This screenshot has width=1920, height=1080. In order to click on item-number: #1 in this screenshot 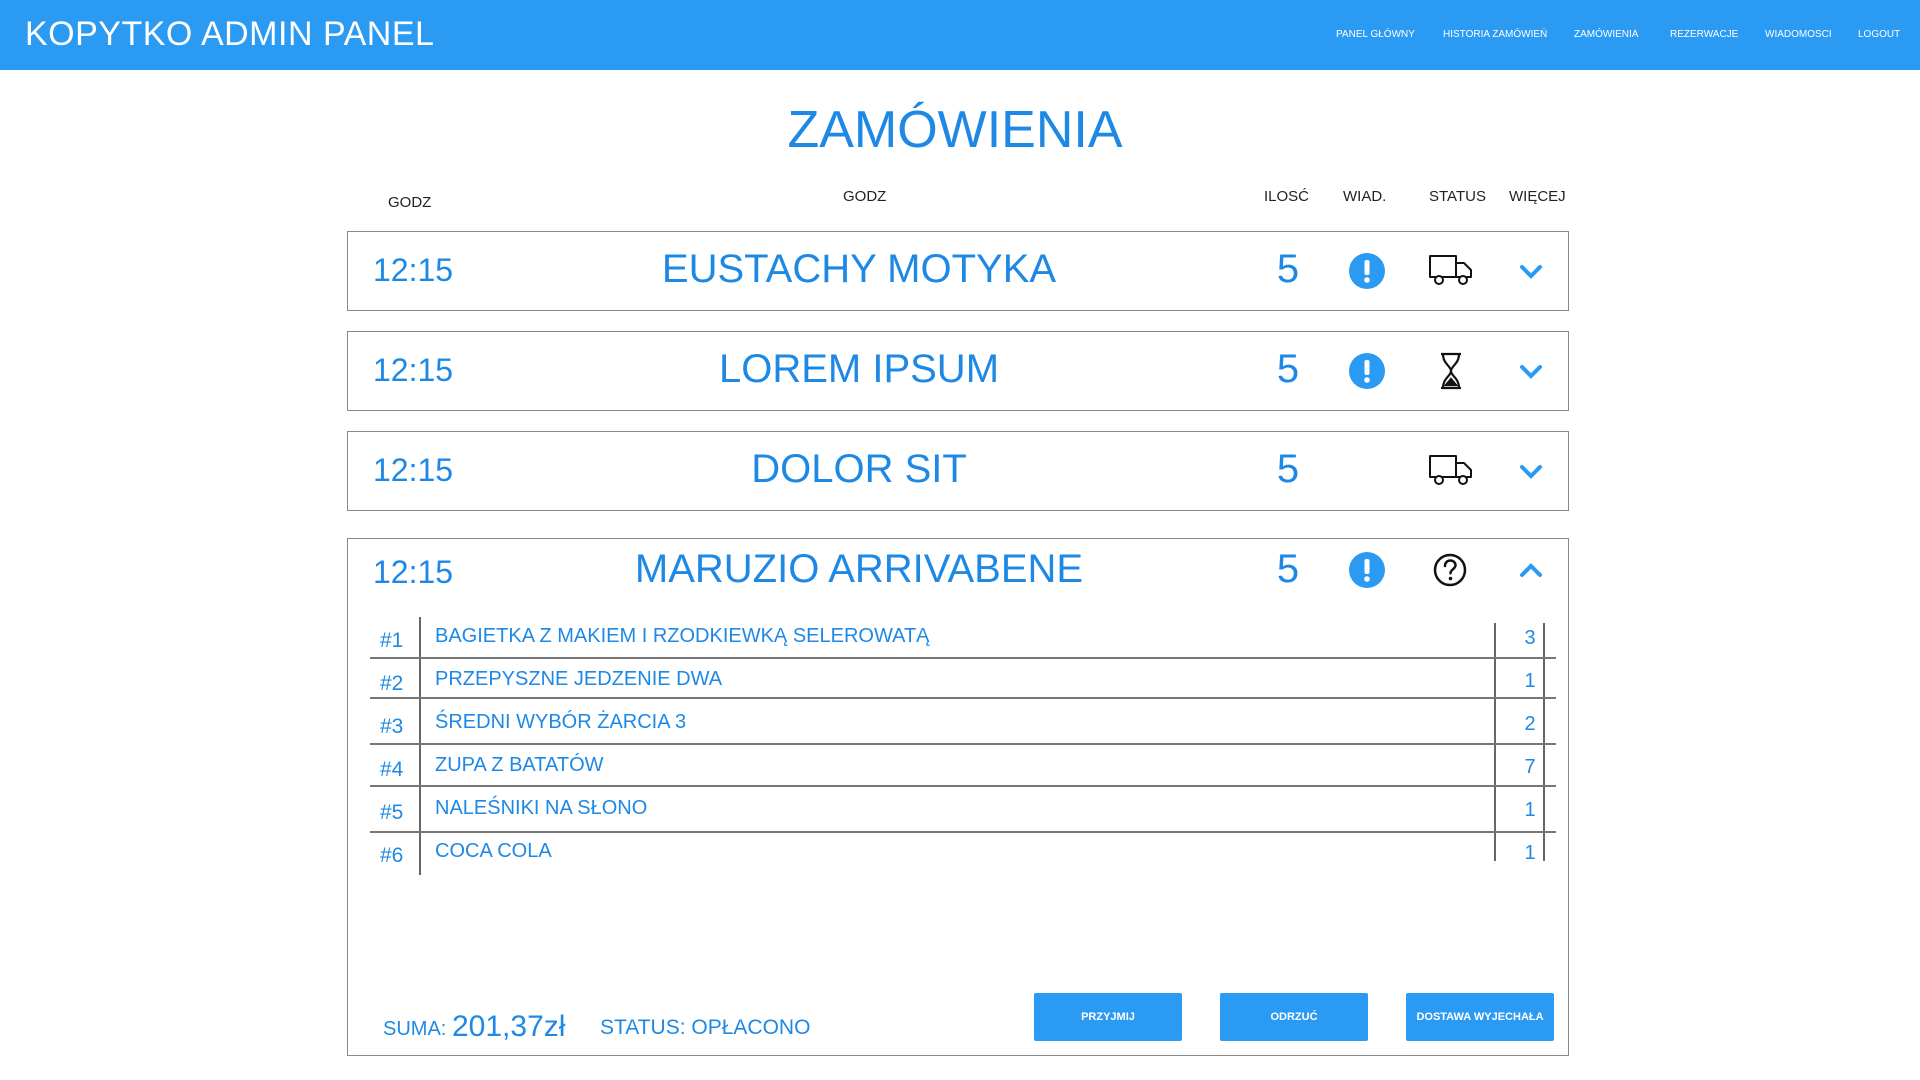, I will do `click(392, 640)`.